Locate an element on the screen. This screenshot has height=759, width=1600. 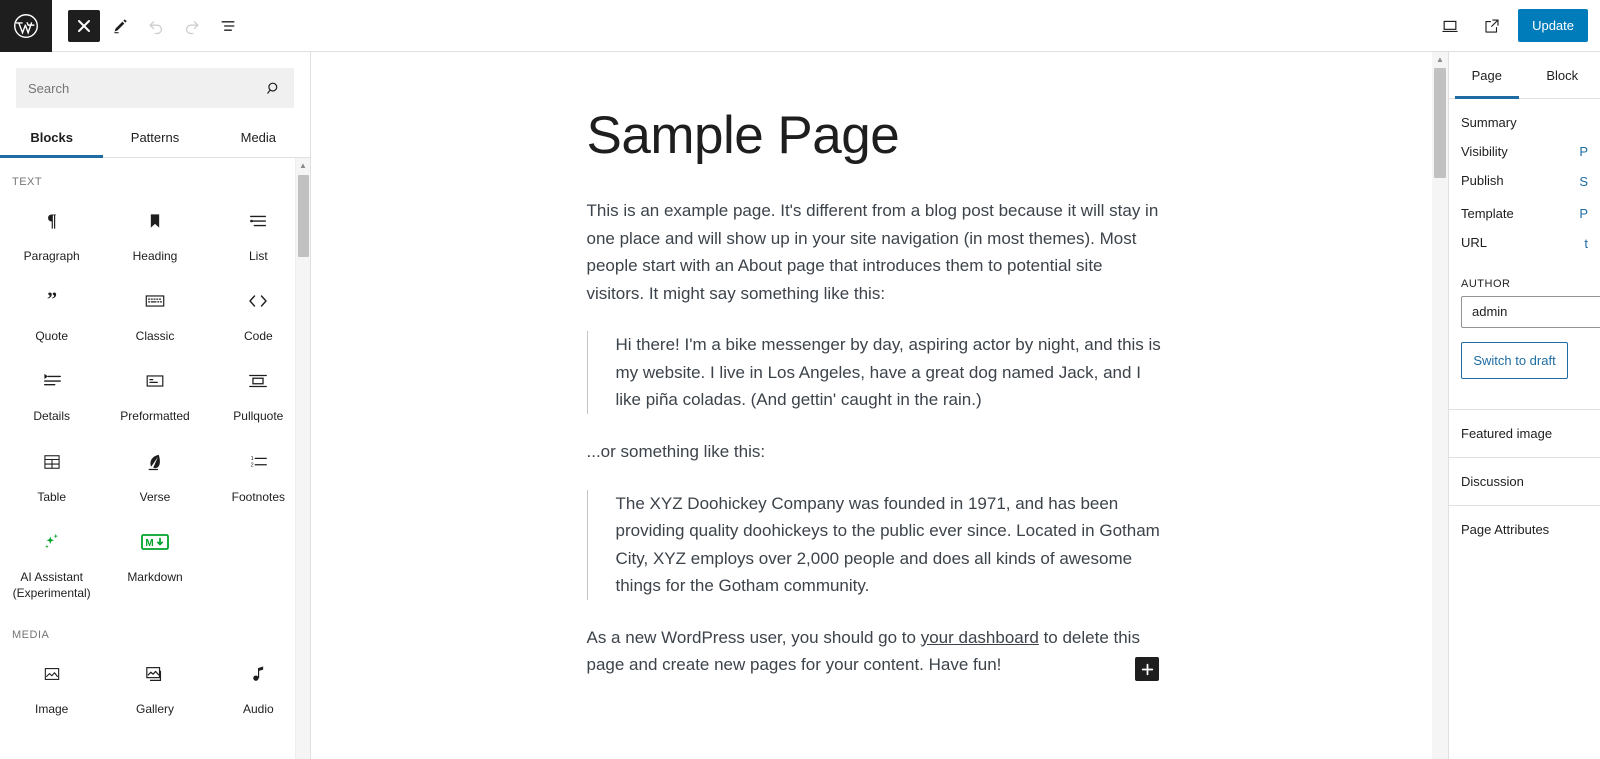
template-value: P is located at coordinates (1583, 213).